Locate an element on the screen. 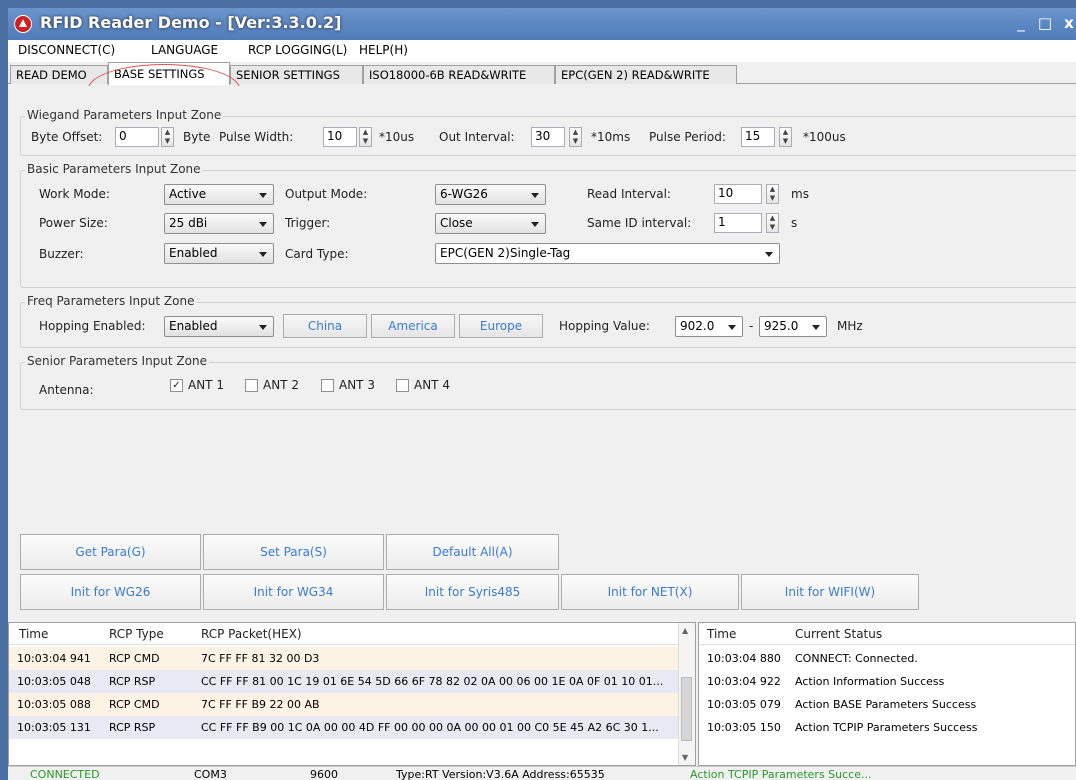  status-row-time: 10:03:04 922 is located at coordinates (744, 681).